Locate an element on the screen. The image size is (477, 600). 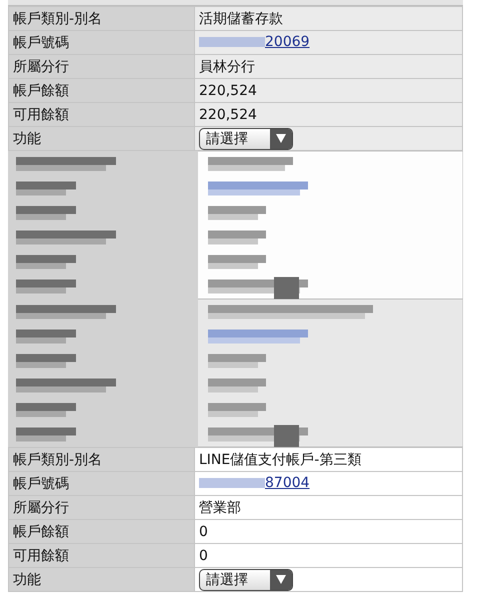
field-value: LINE儲值支付帳戶-第三類 is located at coordinates (280, 460).